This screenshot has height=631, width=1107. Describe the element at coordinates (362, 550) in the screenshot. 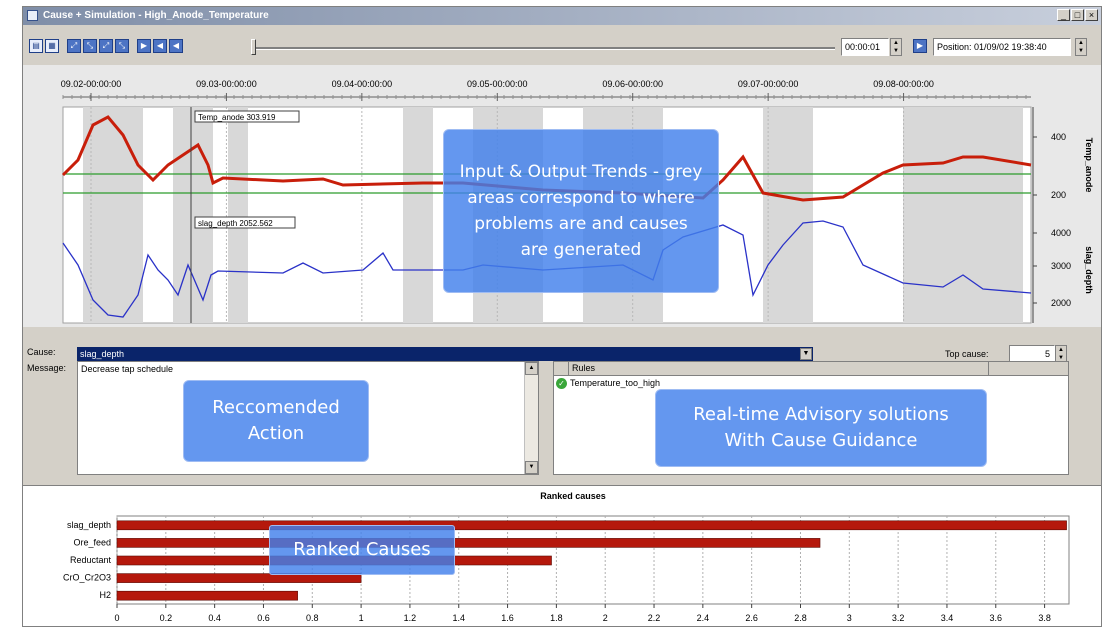

I see `ranked-callout: Ranked Causes` at that location.